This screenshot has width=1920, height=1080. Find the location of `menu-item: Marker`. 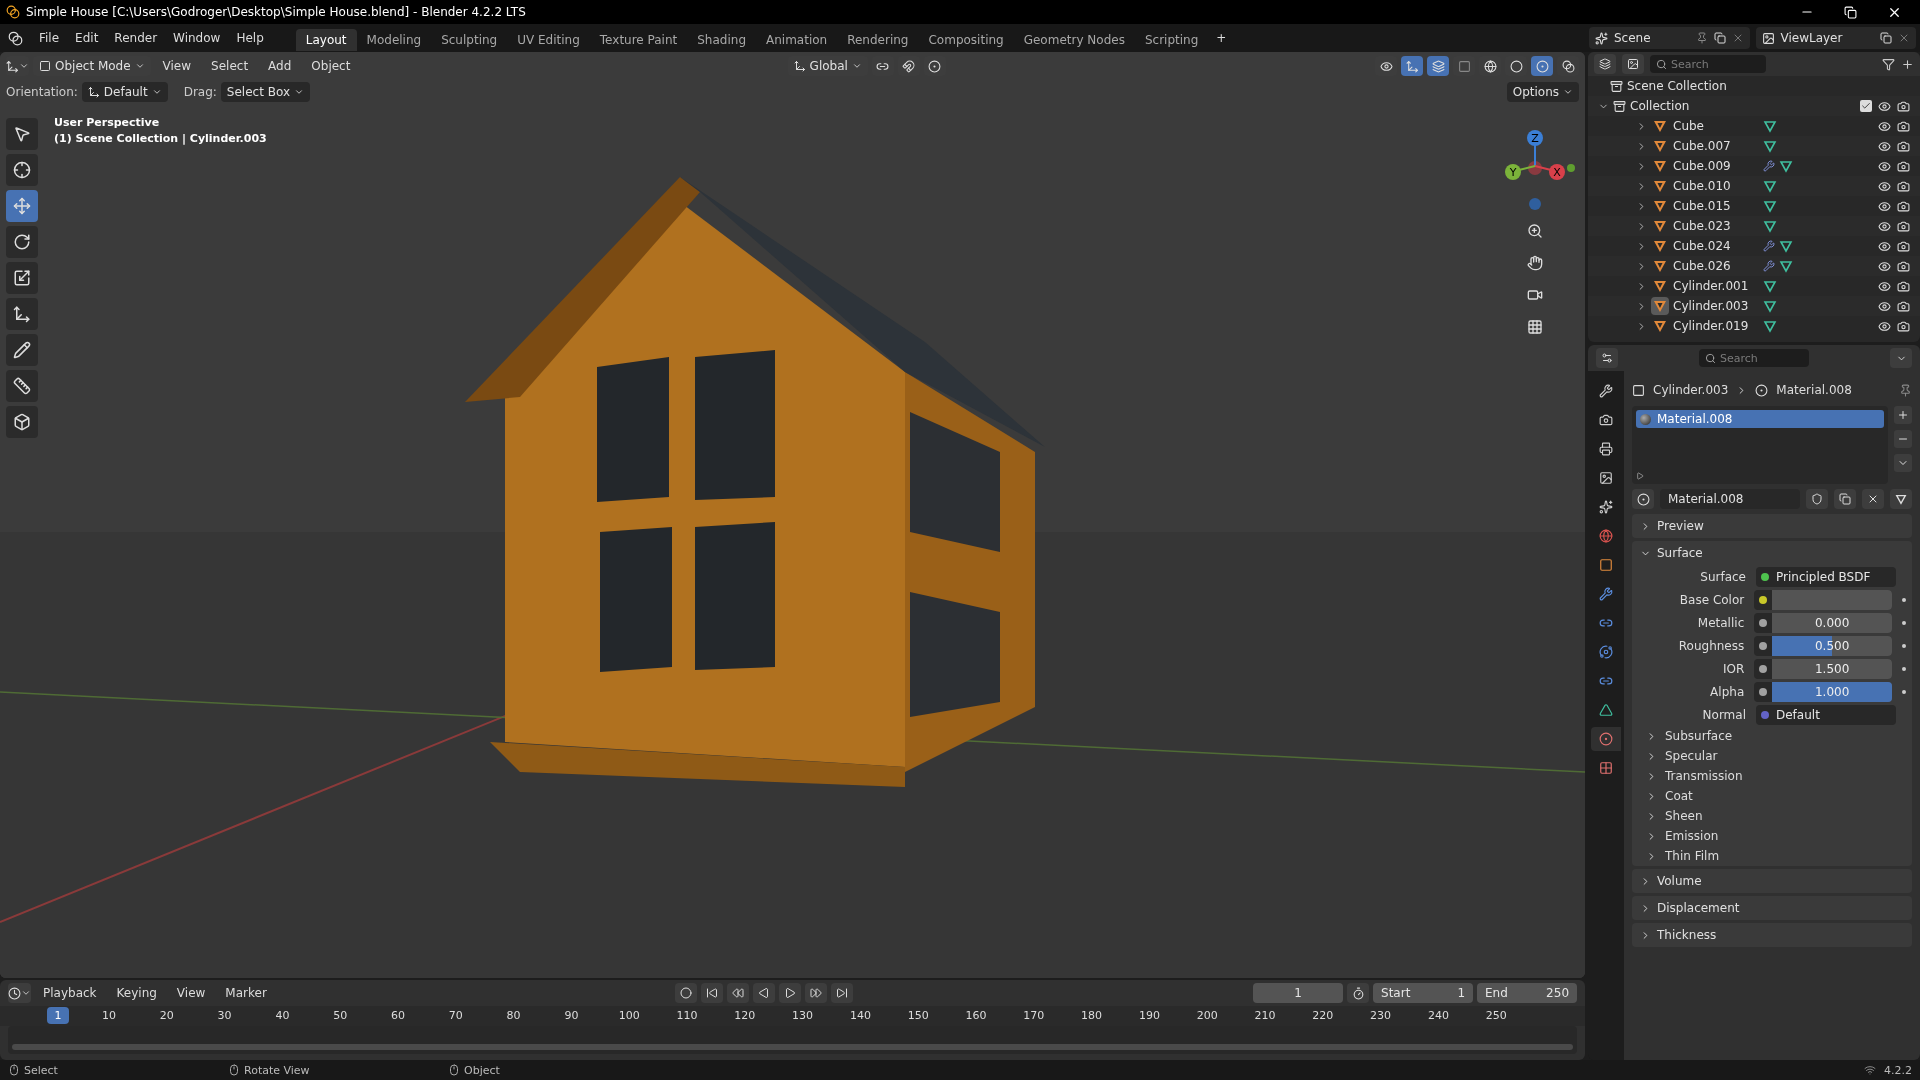

menu-item: Marker is located at coordinates (246, 993).